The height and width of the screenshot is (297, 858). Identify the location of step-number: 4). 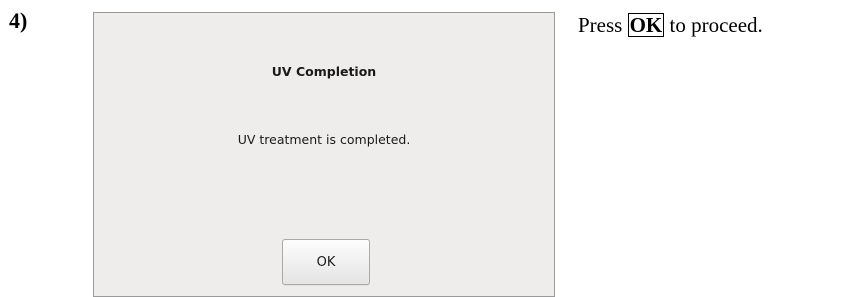
(18, 20).